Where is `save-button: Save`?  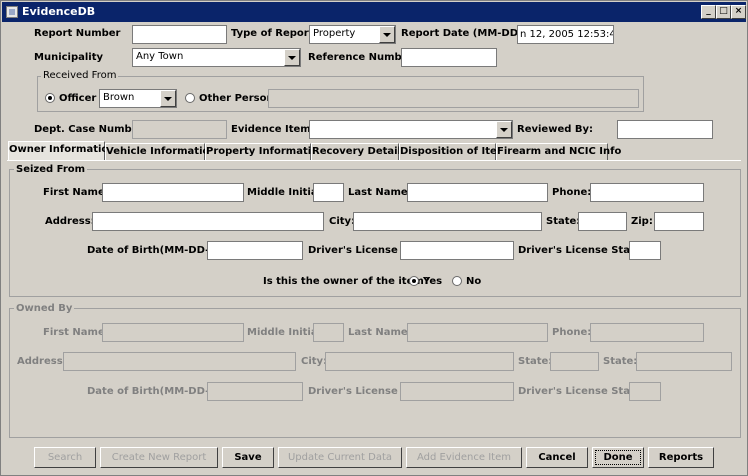
save-button: Save is located at coordinates (248, 457).